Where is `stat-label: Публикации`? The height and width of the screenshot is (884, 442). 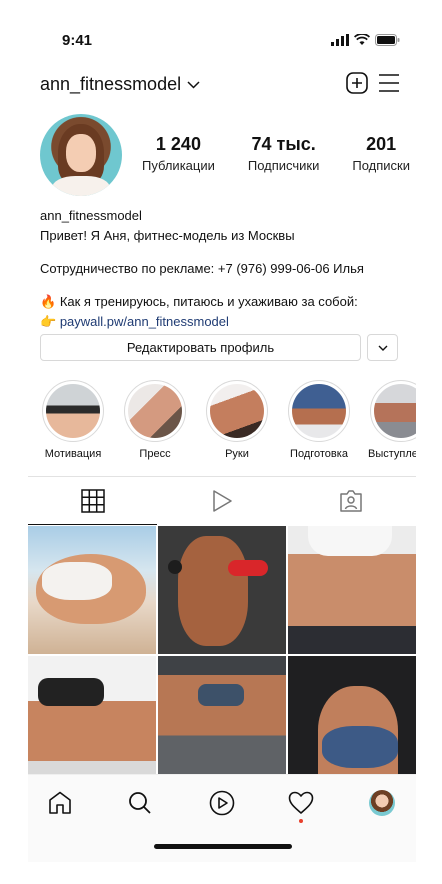
stat-label: Публикации is located at coordinates (178, 165).